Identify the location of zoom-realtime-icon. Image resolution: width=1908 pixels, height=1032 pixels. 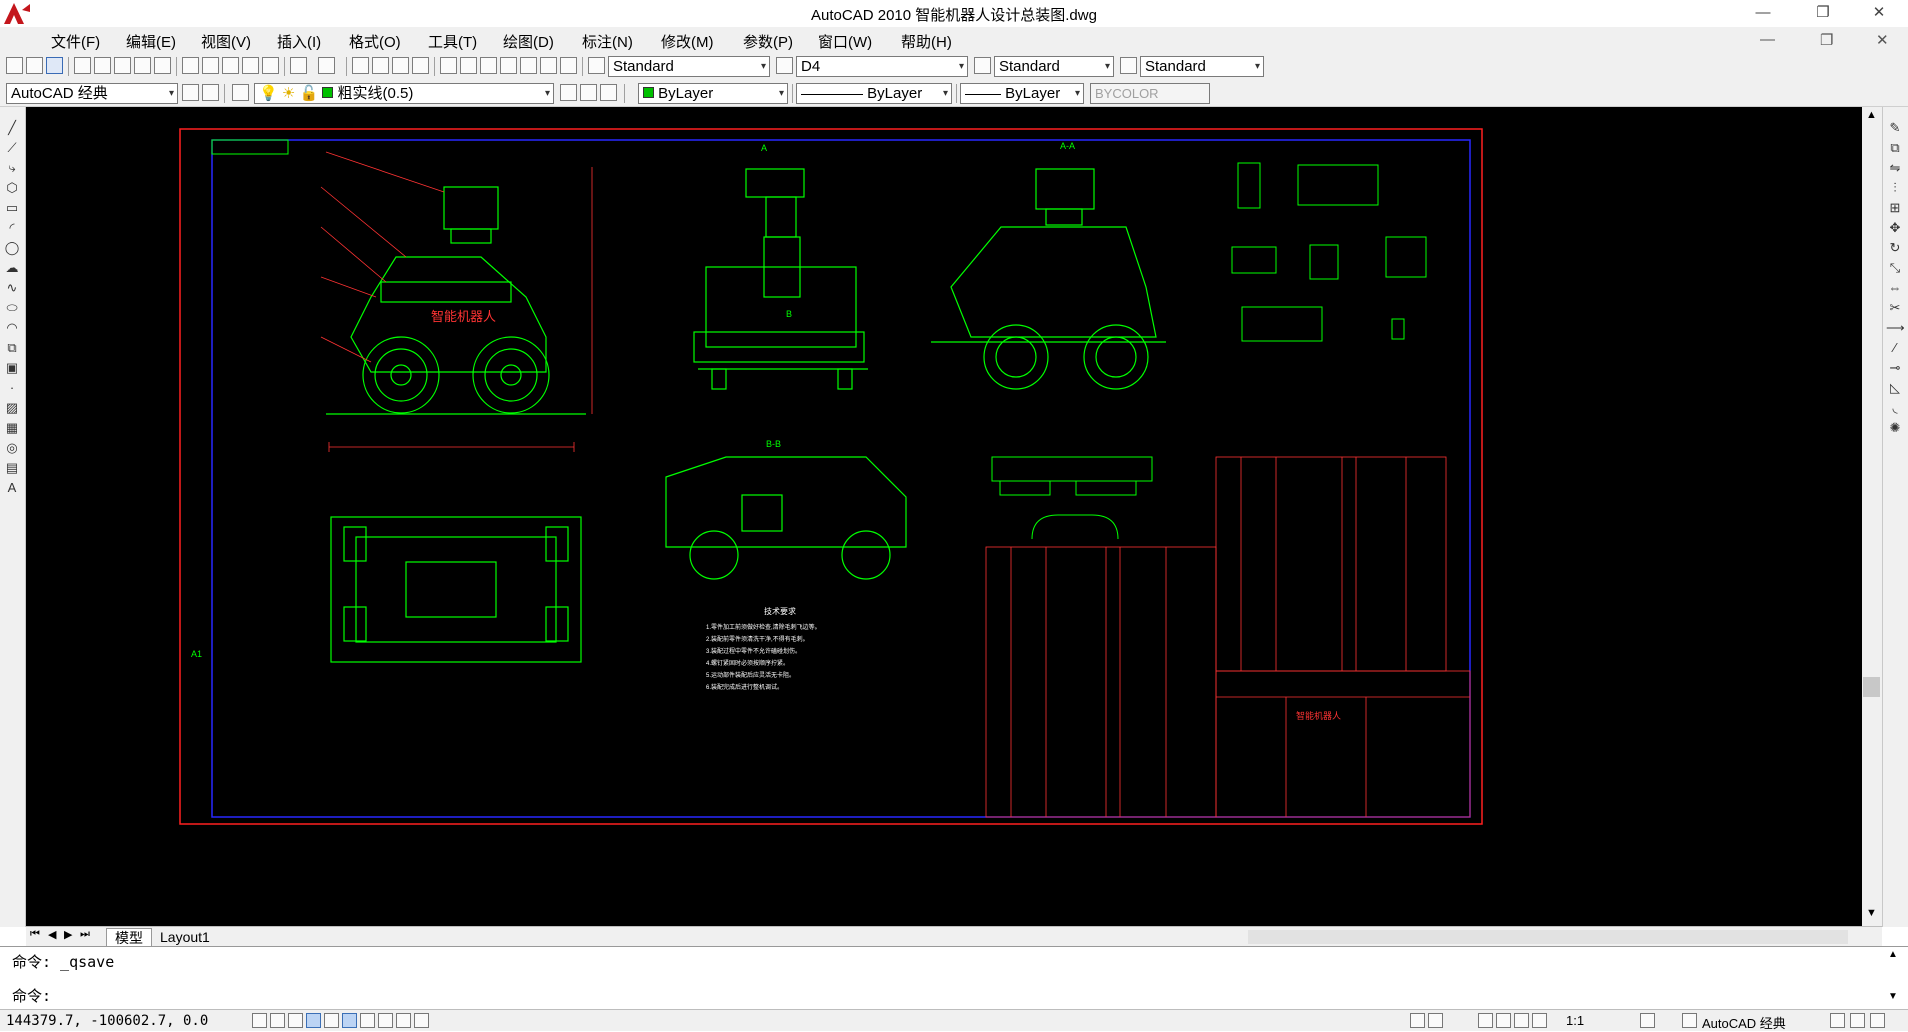
(380, 65).